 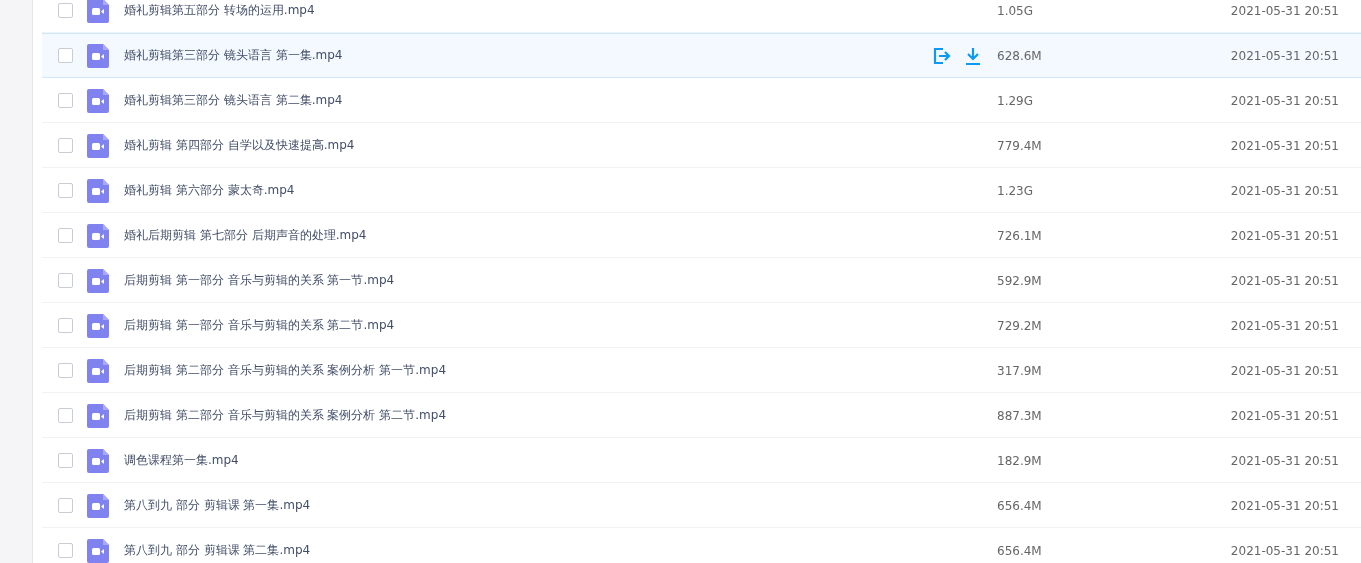 What do you see at coordinates (527, 100) in the screenshot?
I see `file-name: 婚礼剪辑第三部分 镜头语言 第二集.mp4` at bounding box center [527, 100].